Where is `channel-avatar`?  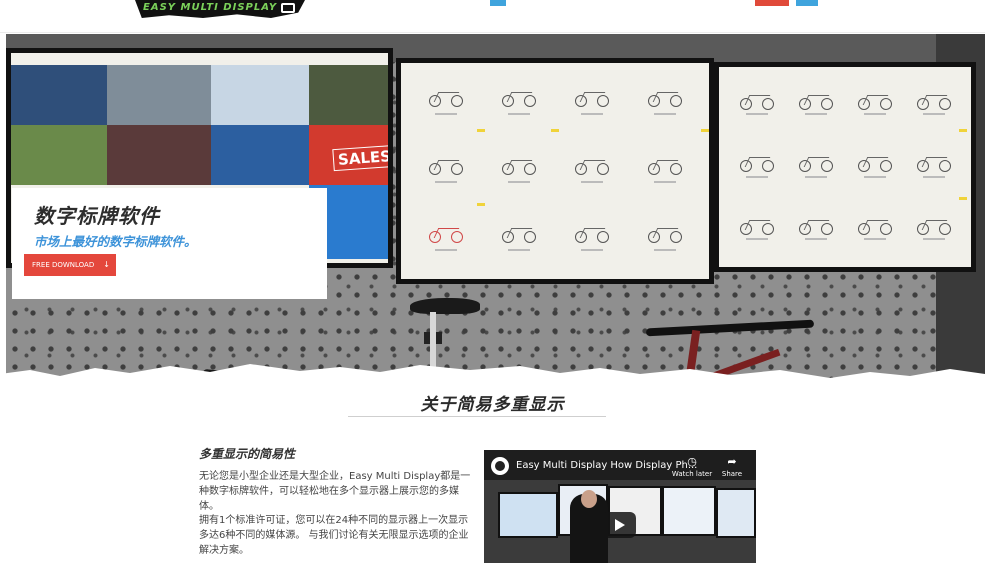 channel-avatar is located at coordinates (500, 466).